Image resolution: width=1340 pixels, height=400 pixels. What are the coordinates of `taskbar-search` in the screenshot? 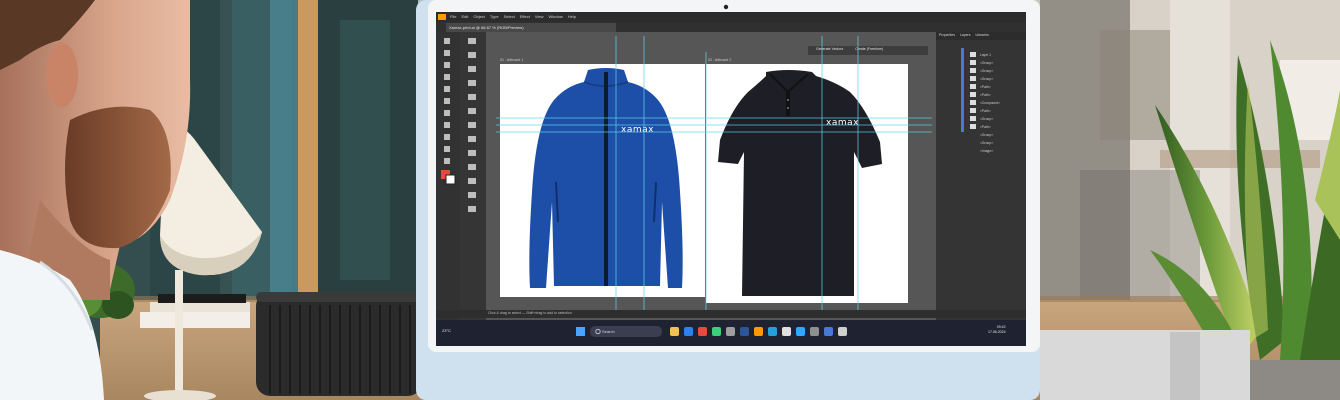 It's located at (626, 331).